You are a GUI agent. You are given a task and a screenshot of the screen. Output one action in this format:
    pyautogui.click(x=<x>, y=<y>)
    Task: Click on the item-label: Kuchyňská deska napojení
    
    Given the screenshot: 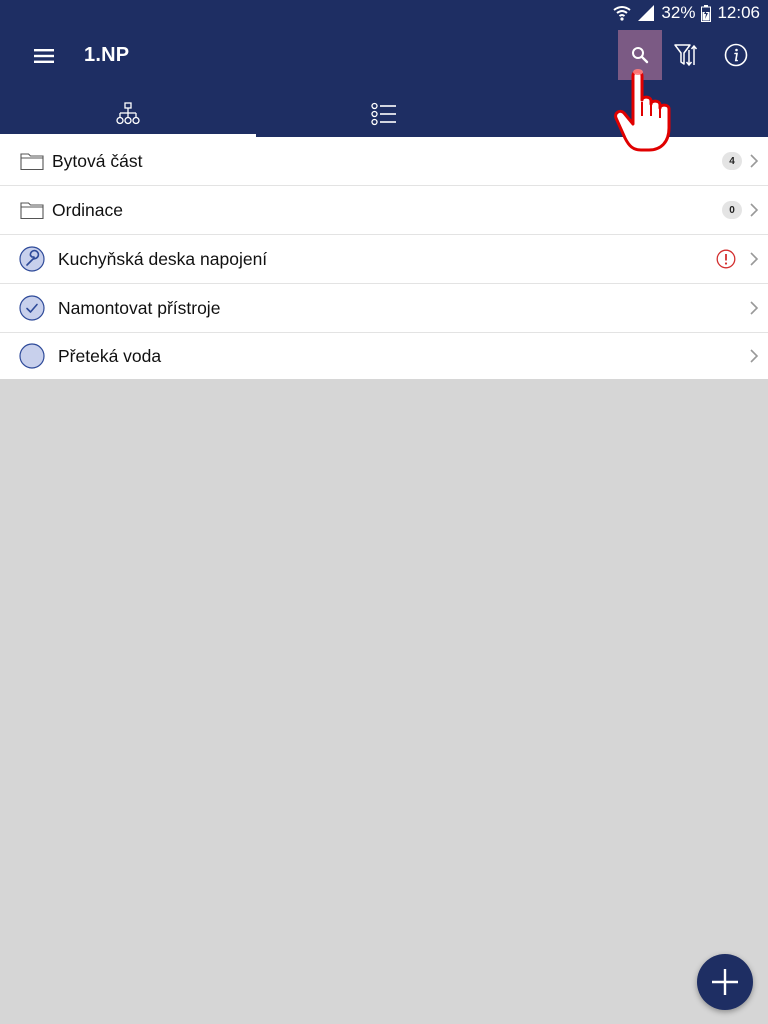 What is the action you would take?
    pyautogui.click(x=163, y=258)
    